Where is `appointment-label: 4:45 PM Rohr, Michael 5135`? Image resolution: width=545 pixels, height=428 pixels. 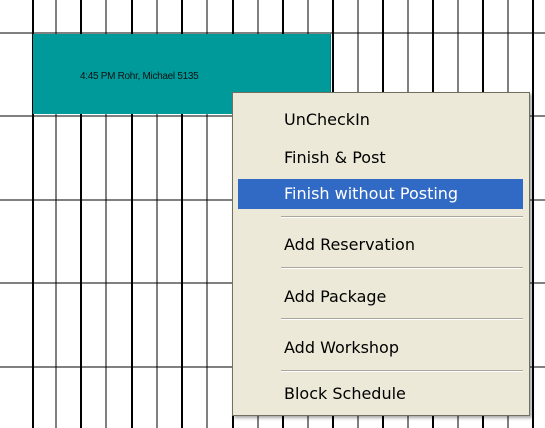 appointment-label: 4:45 PM Rohr, Michael 5135 is located at coordinates (139, 76).